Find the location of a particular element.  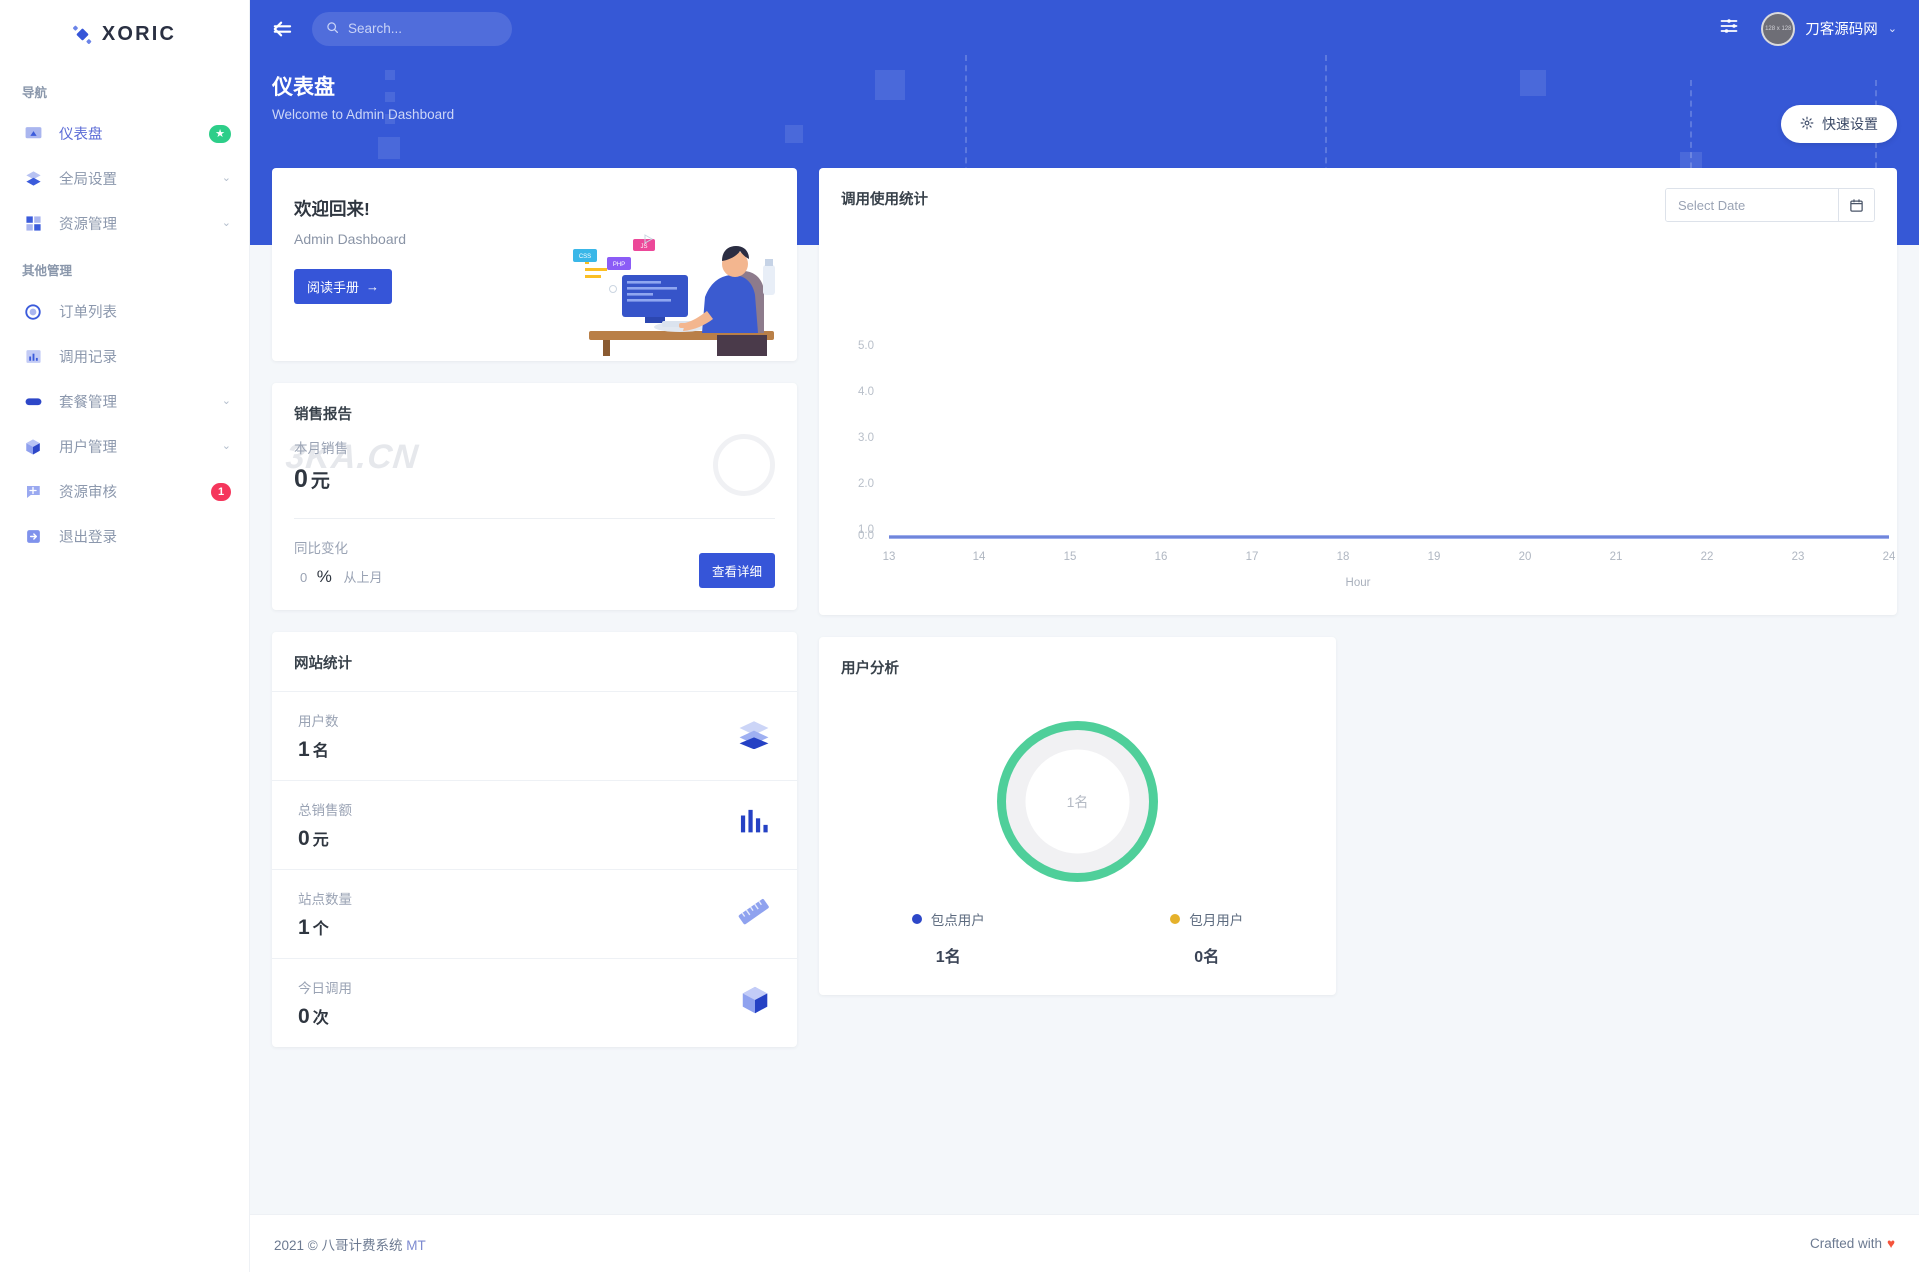

quick-settings-button: 快速设置 is located at coordinates (1839, 124).